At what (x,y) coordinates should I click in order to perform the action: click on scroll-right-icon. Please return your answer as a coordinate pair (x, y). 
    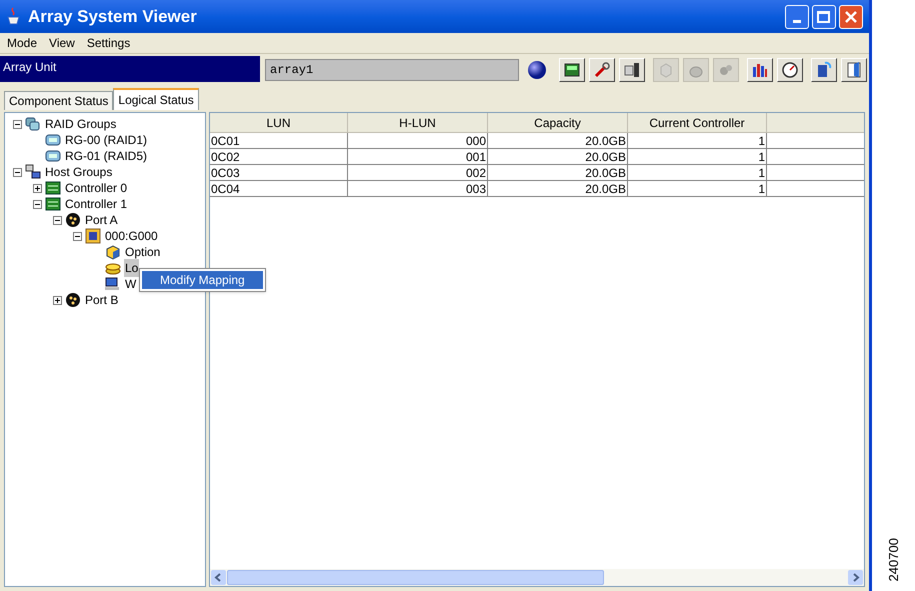
    Looking at the image, I should click on (855, 577).